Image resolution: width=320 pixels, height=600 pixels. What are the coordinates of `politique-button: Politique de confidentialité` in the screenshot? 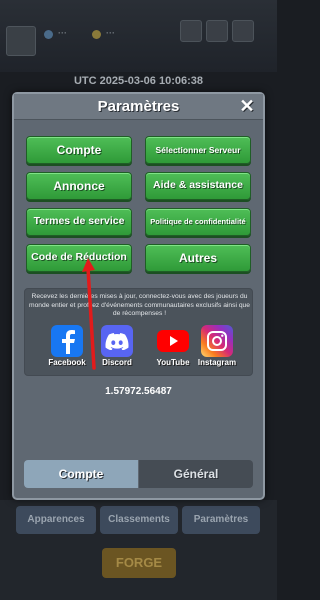 It's located at (198, 222).